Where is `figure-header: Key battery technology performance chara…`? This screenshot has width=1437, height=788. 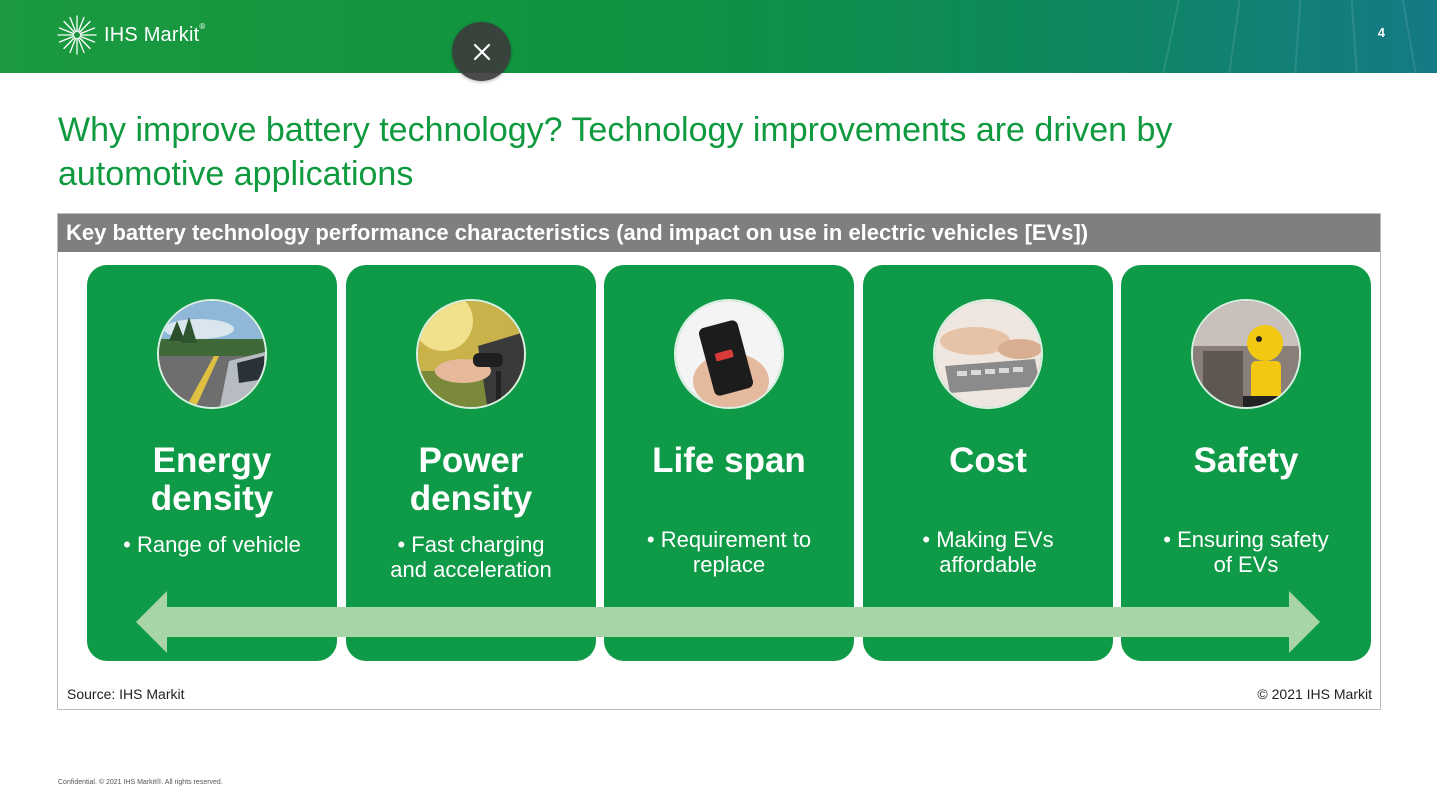
figure-header: Key battery technology performance chara… is located at coordinates (719, 233).